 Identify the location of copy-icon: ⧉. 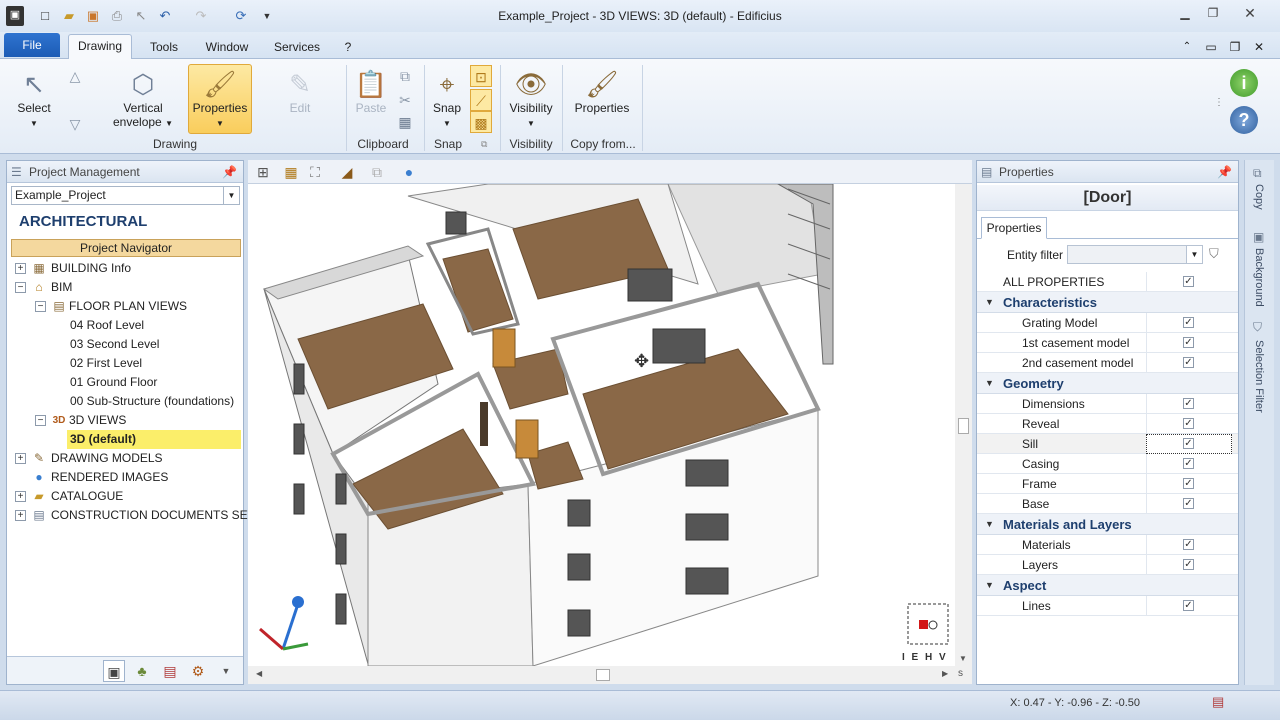
(405, 76).